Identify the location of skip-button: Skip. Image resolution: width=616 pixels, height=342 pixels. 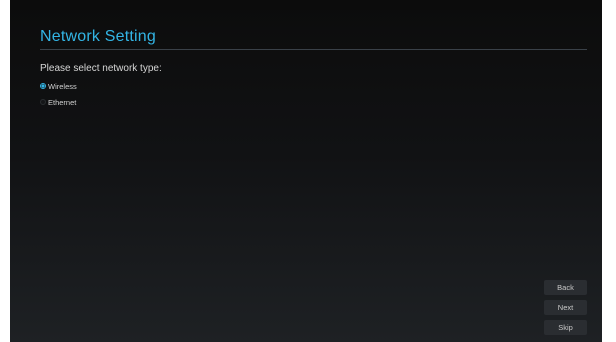
(565, 327).